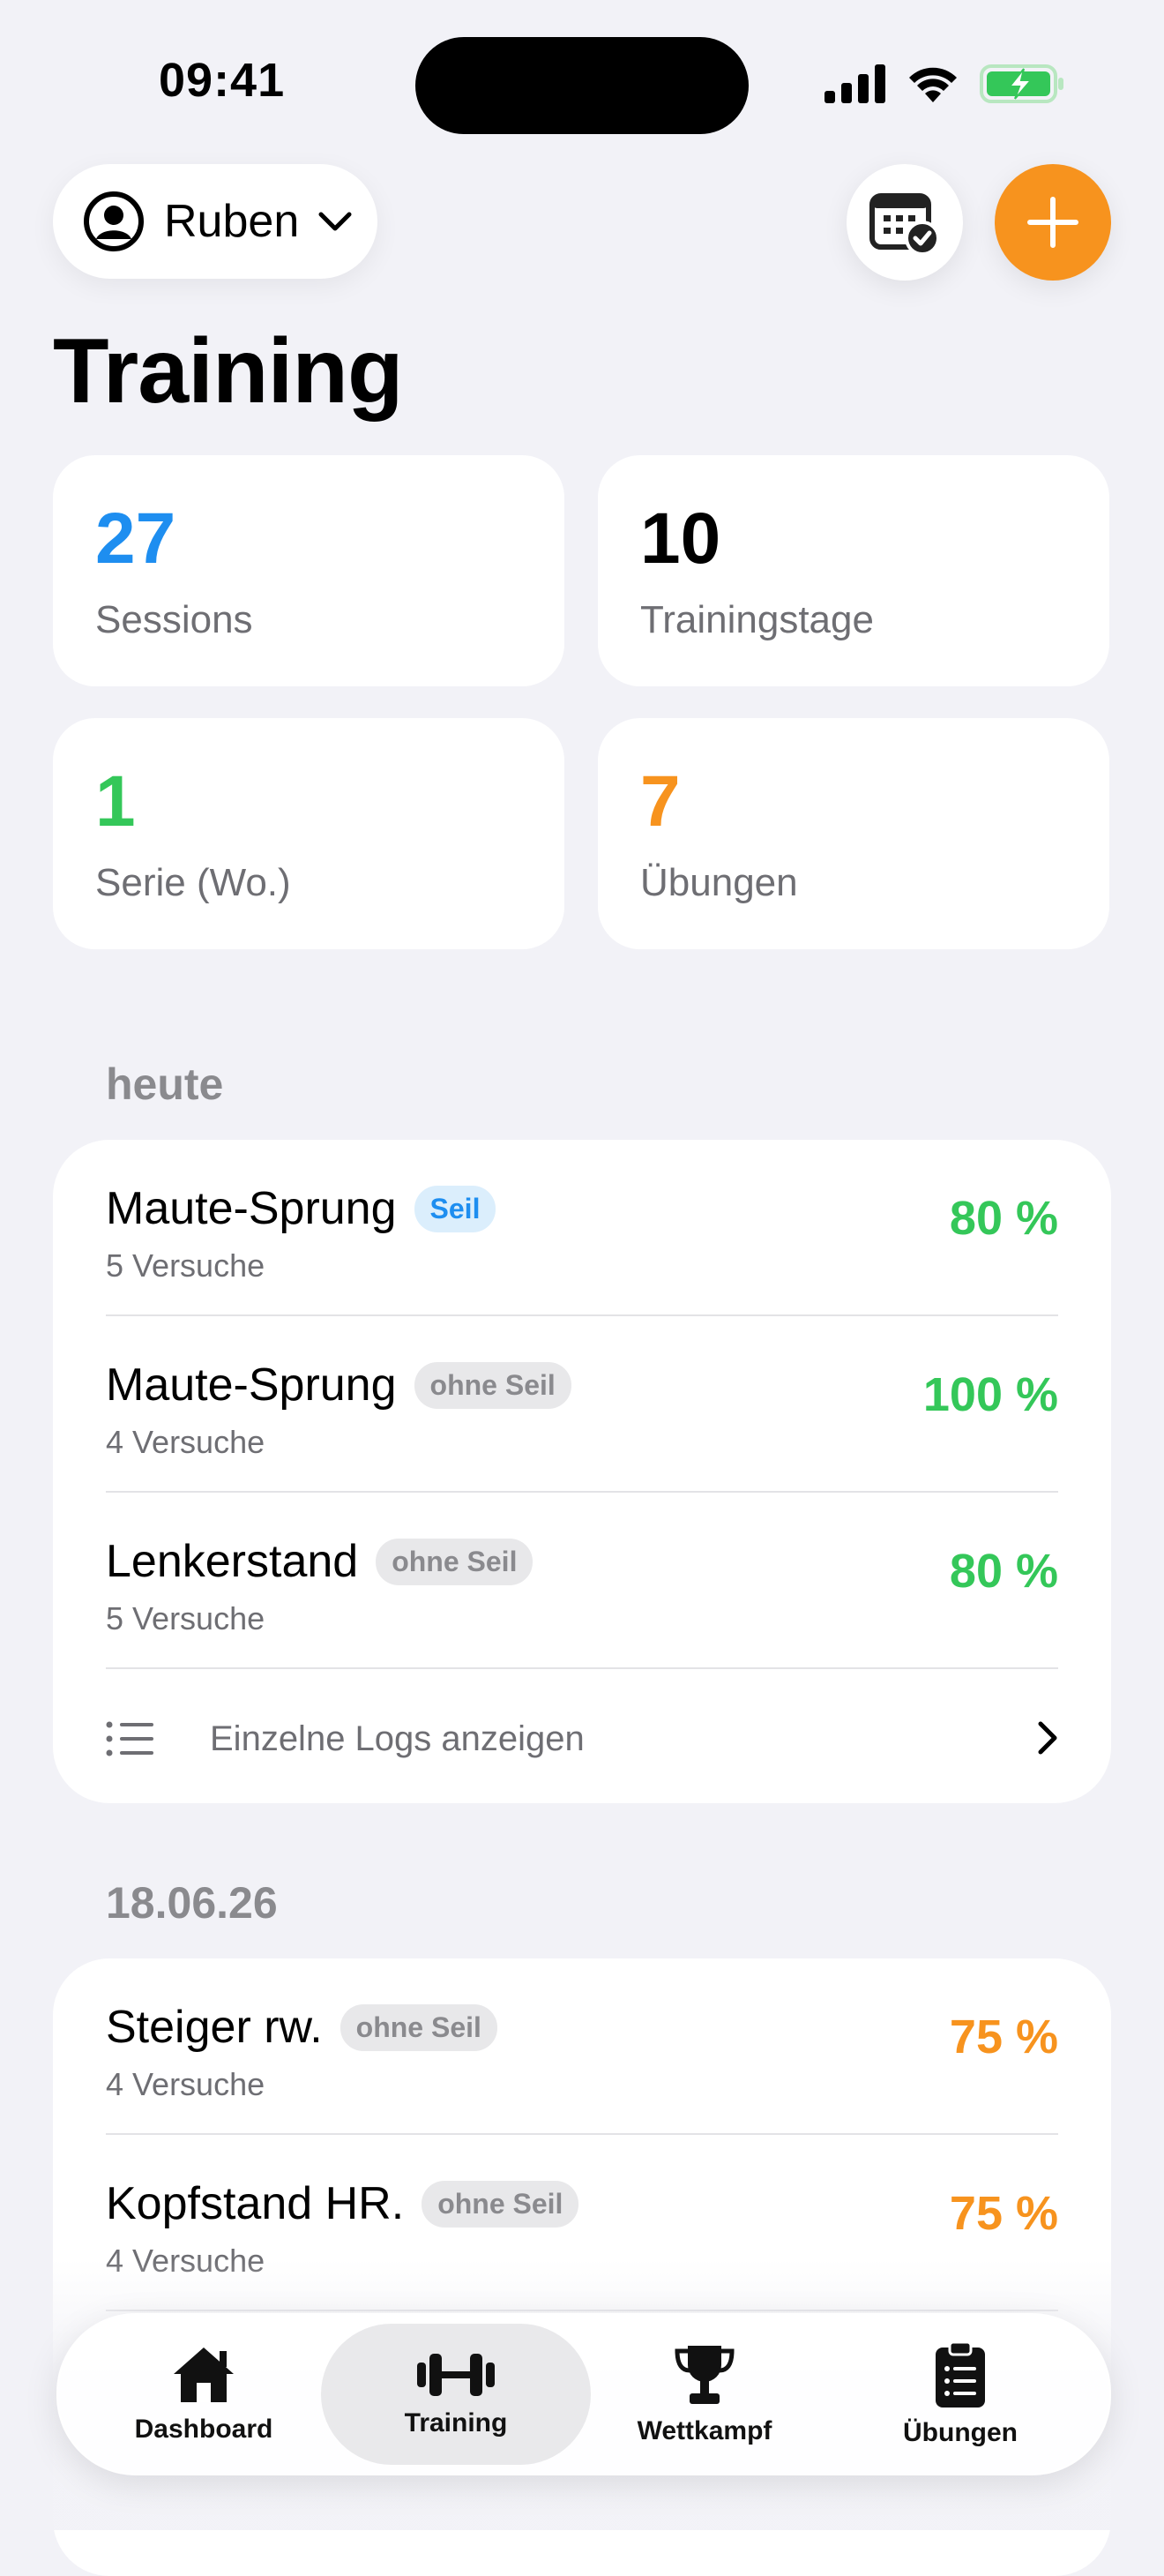  Describe the element at coordinates (193, 883) in the screenshot. I see `stat-label: Serie (Wo.)` at that location.